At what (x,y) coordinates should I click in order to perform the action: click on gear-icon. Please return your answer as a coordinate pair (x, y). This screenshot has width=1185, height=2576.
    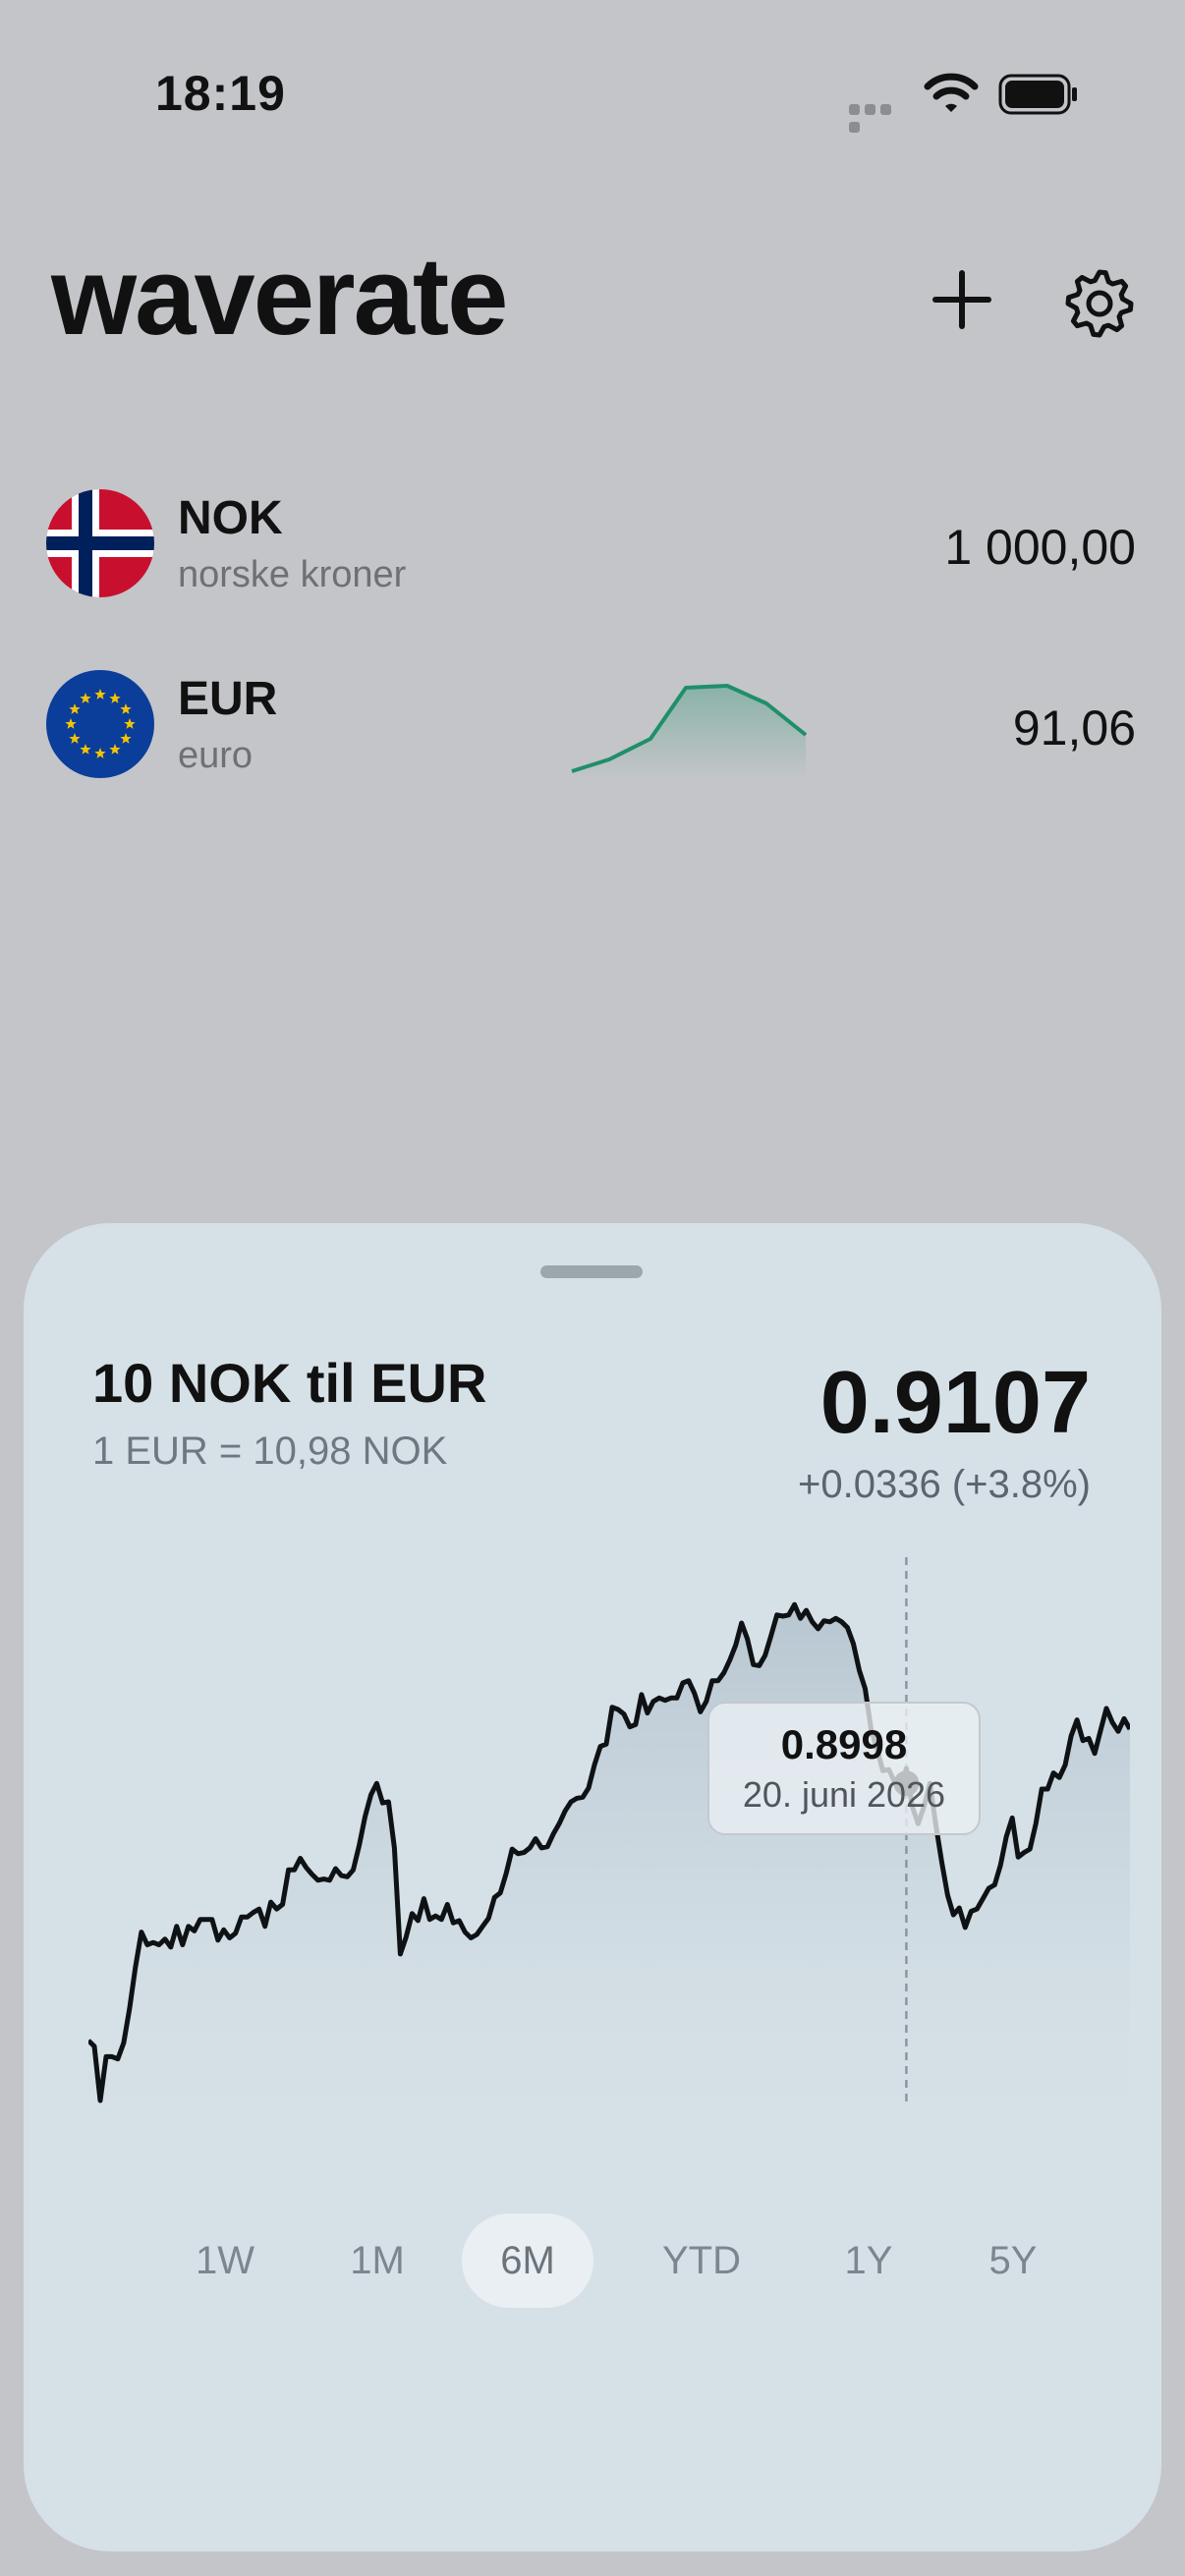
    Looking at the image, I should click on (1100, 303).